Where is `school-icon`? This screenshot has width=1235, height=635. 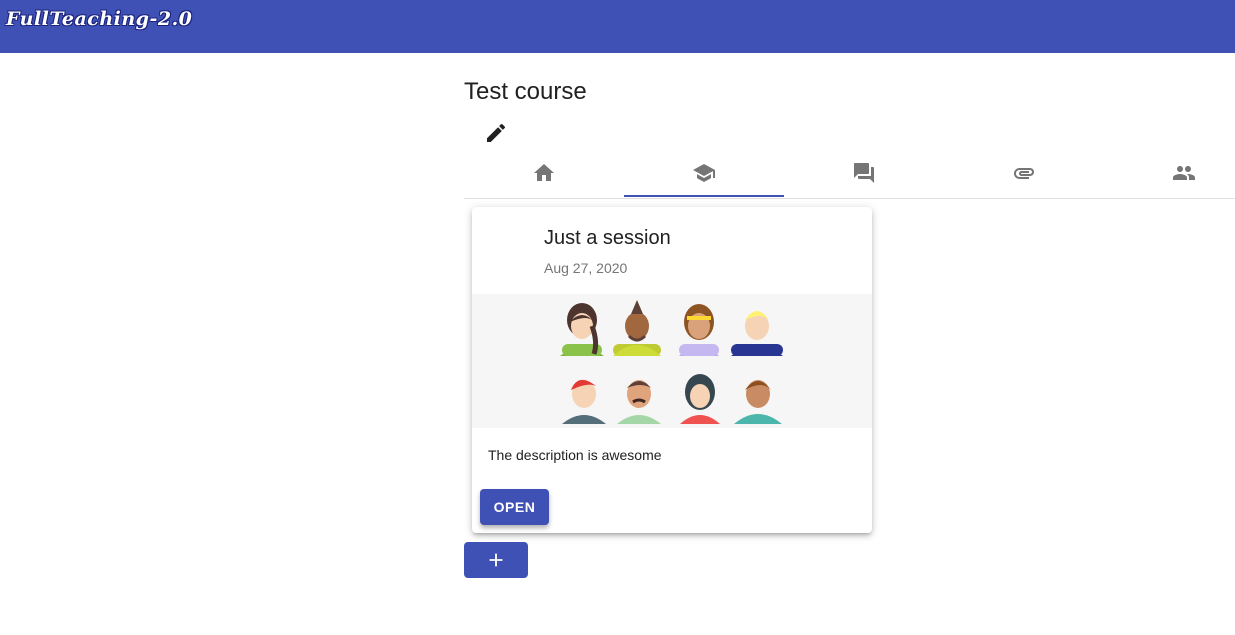 school-icon is located at coordinates (704, 172).